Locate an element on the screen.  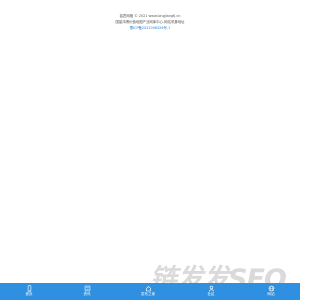
bottom-tab-bar: 首页 资讯 发布之家 社区 网站 is located at coordinates (150, 291).